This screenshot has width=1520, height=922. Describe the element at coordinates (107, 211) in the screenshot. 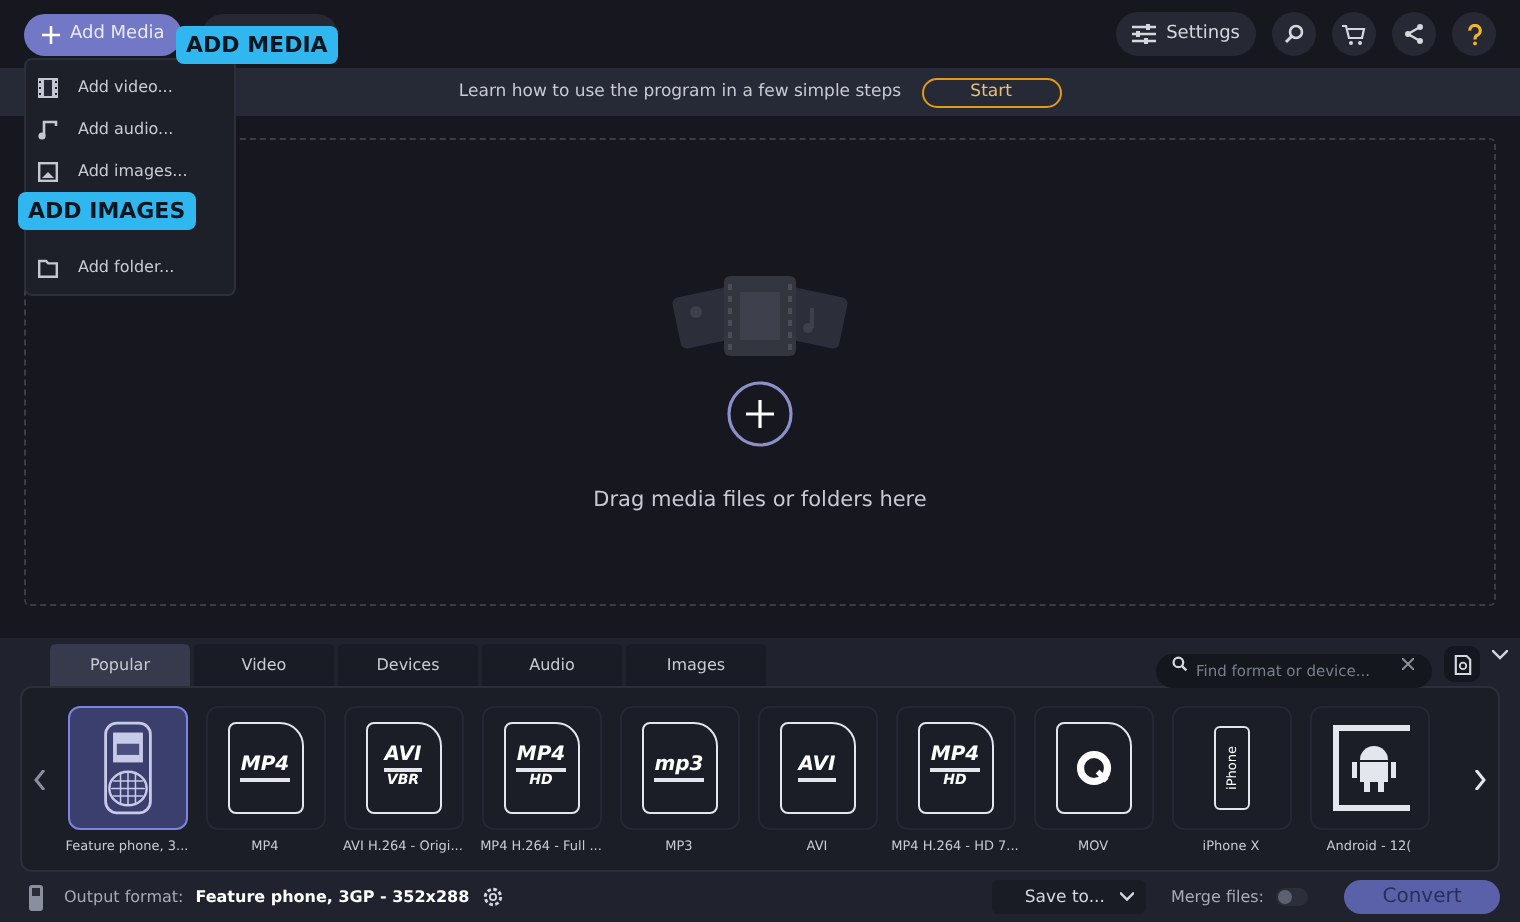

I see `callout-tooltip: ADD IMAGES` at that location.